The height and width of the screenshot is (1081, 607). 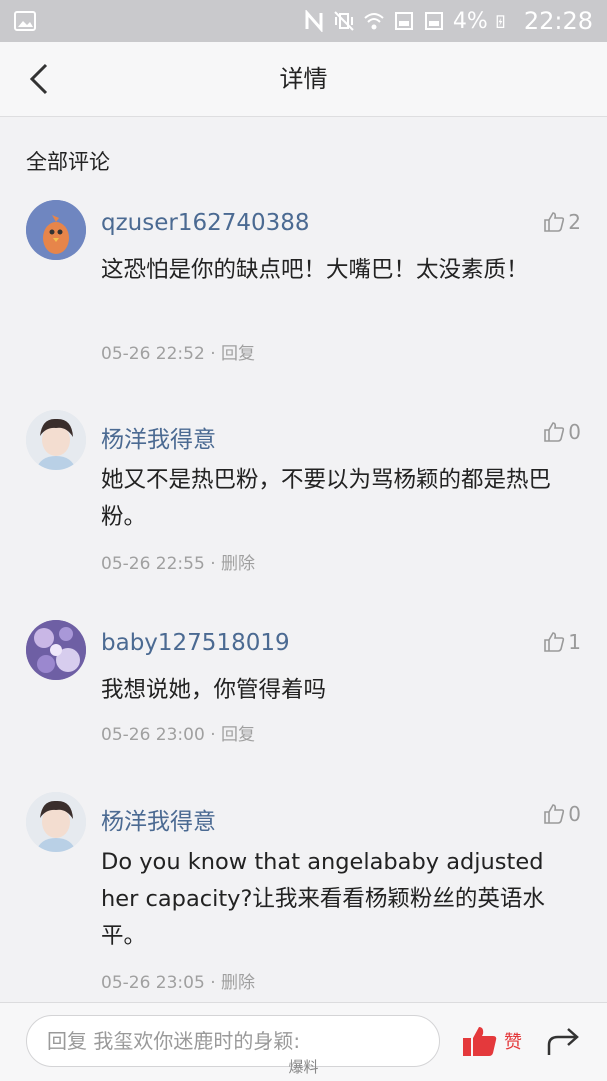 I want to click on sim2-signal-icon, so click(x=433, y=21).